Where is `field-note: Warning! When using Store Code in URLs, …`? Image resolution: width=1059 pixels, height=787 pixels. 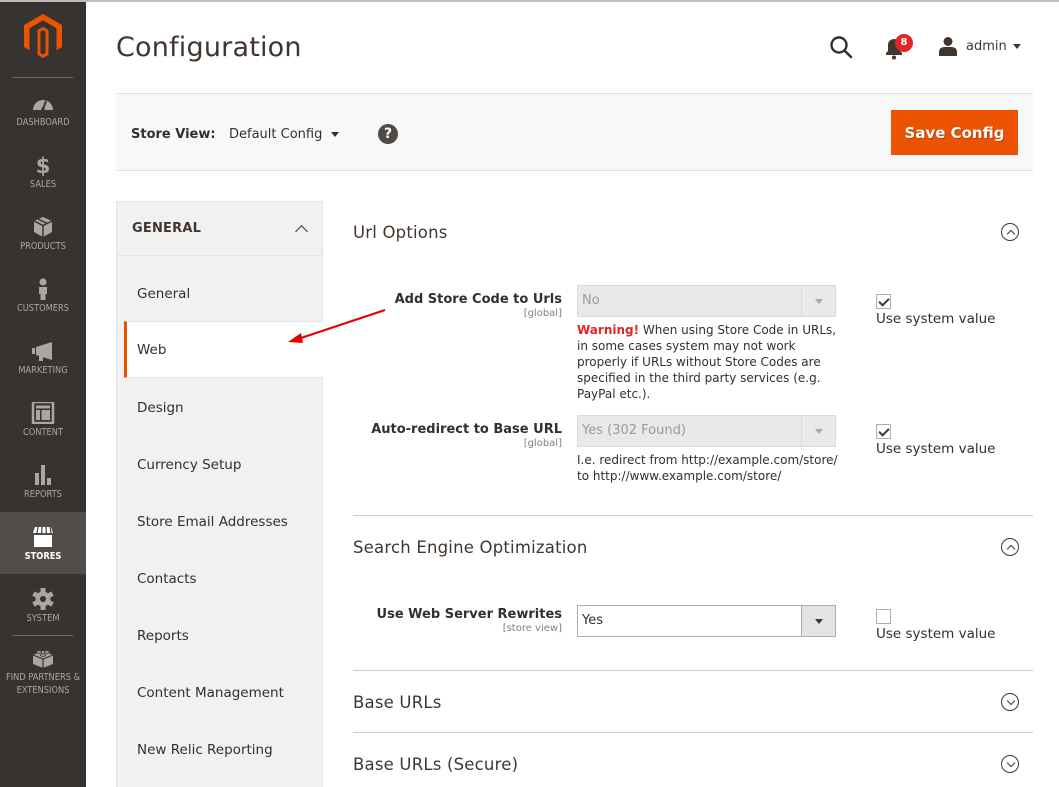 field-note: Warning! When using Store Code in URLs, … is located at coordinates (709, 362).